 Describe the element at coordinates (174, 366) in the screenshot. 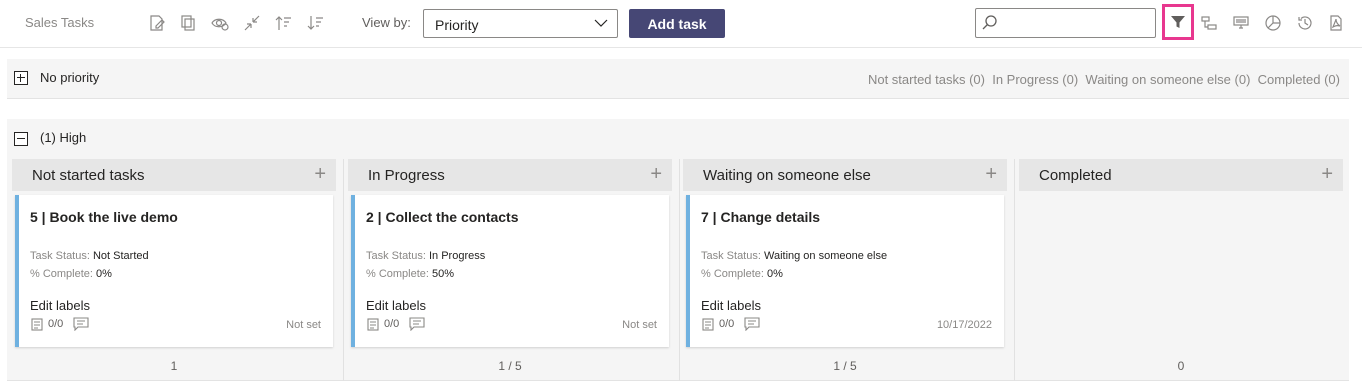

I see `column-count: 1` at that location.